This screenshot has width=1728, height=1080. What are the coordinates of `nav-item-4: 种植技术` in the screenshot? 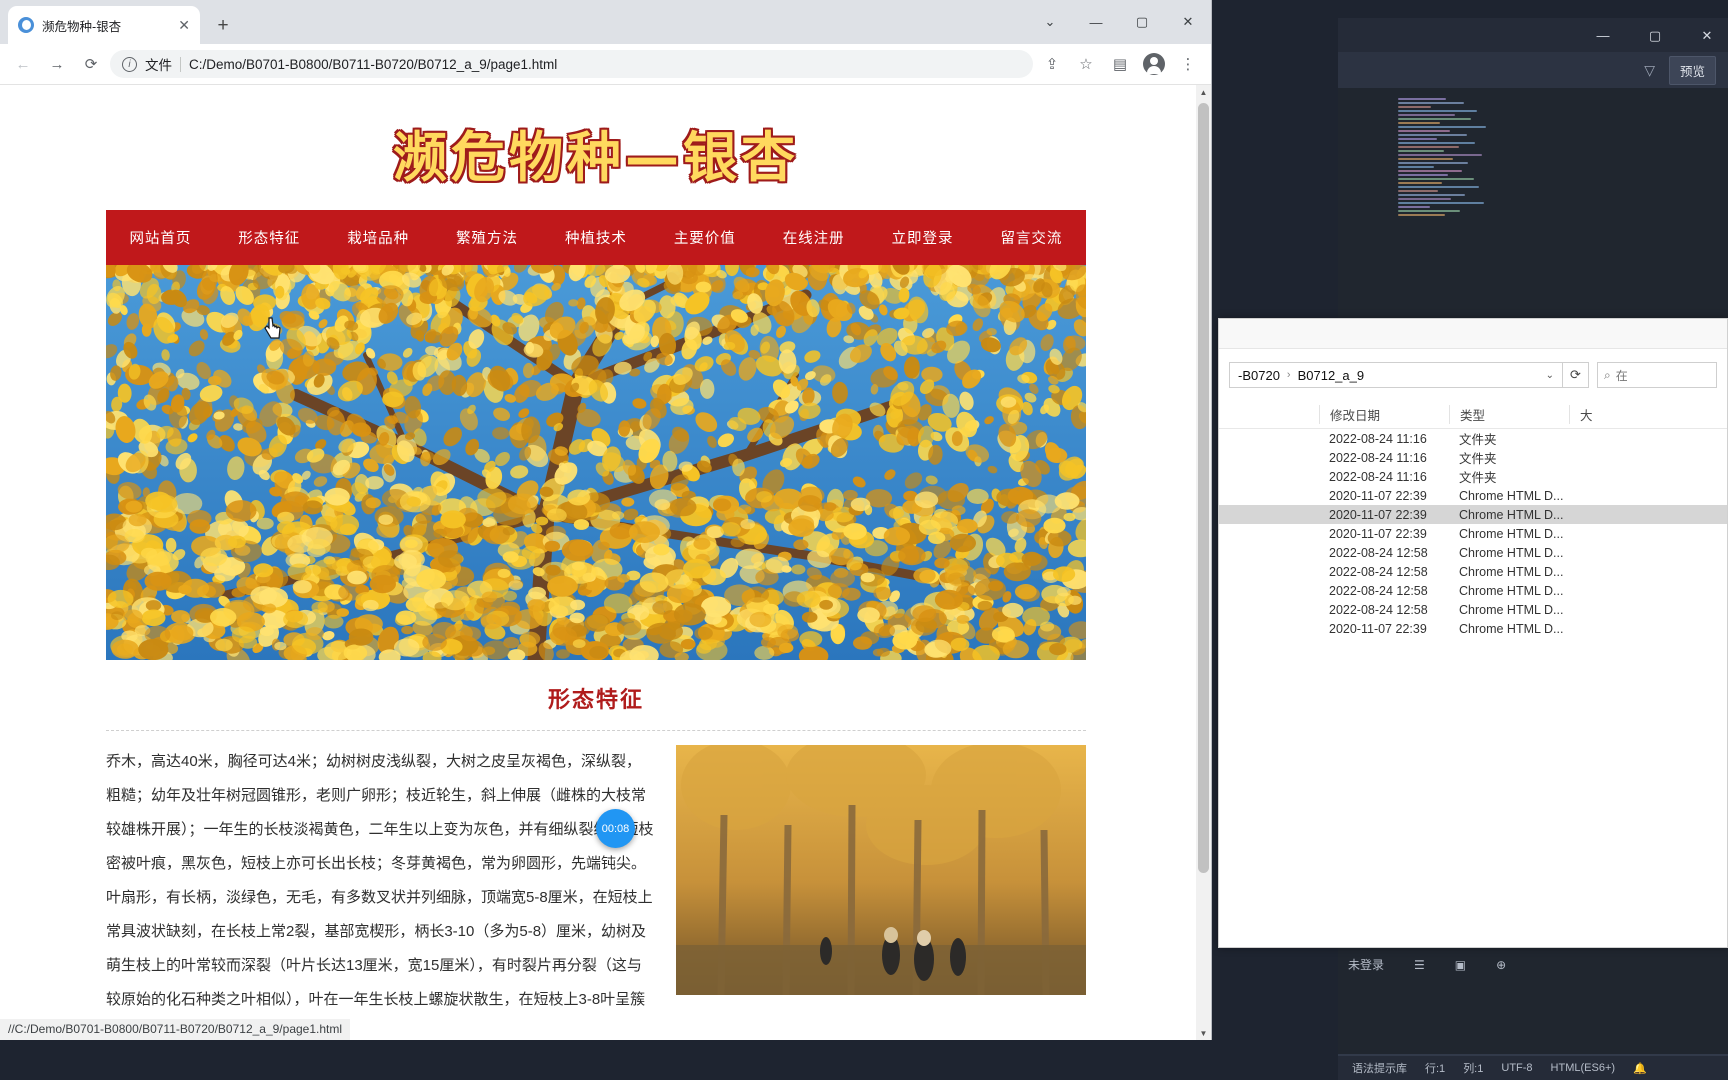 It's located at (596, 237).